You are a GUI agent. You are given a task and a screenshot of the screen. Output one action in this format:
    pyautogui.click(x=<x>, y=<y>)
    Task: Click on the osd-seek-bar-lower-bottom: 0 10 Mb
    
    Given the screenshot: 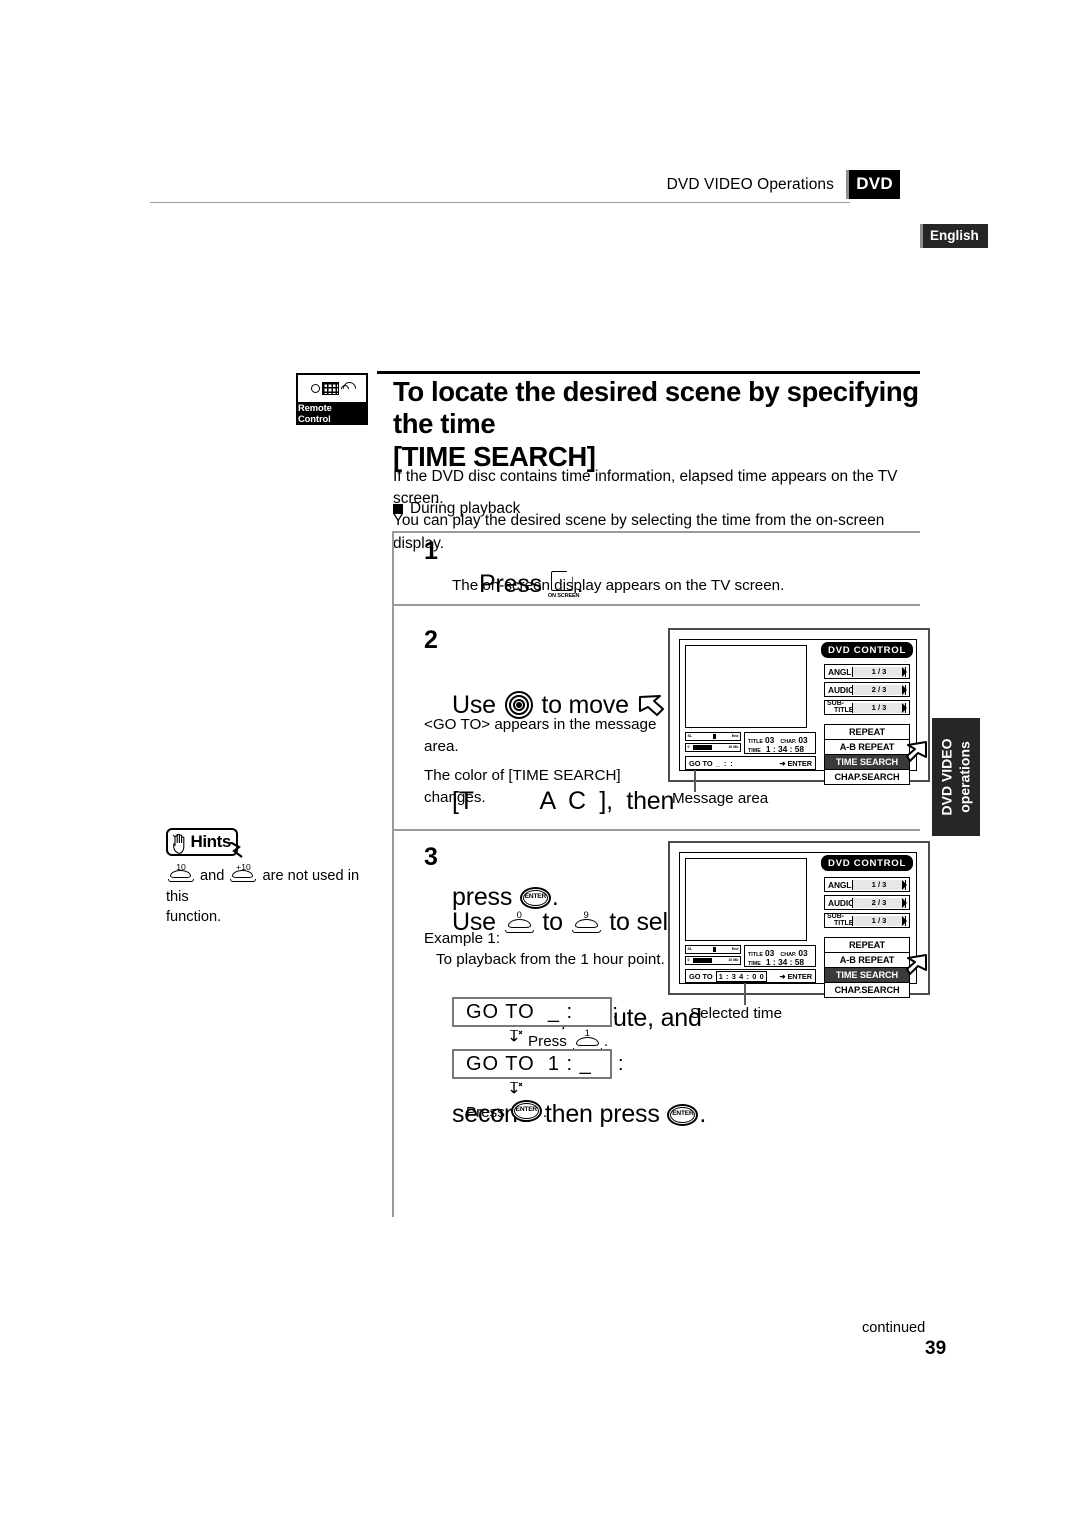 What is the action you would take?
    pyautogui.click(x=713, y=960)
    